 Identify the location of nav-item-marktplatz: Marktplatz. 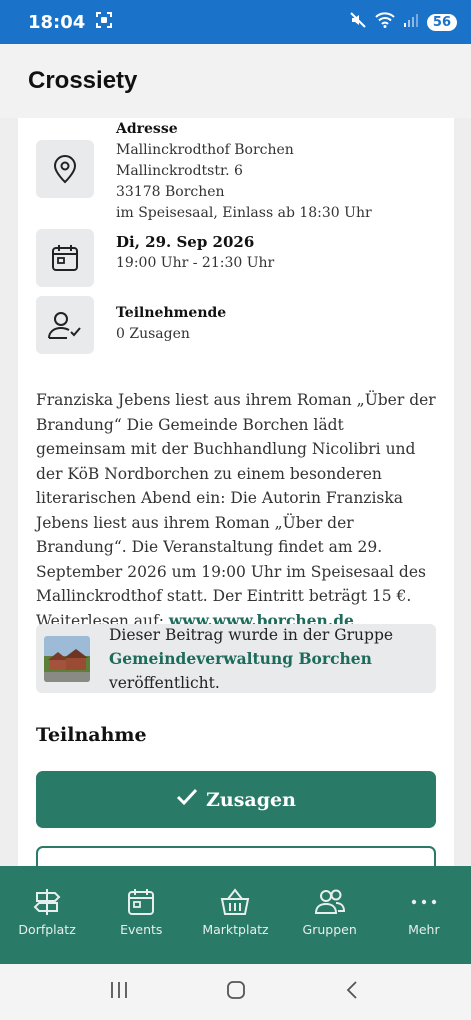
(235, 911).